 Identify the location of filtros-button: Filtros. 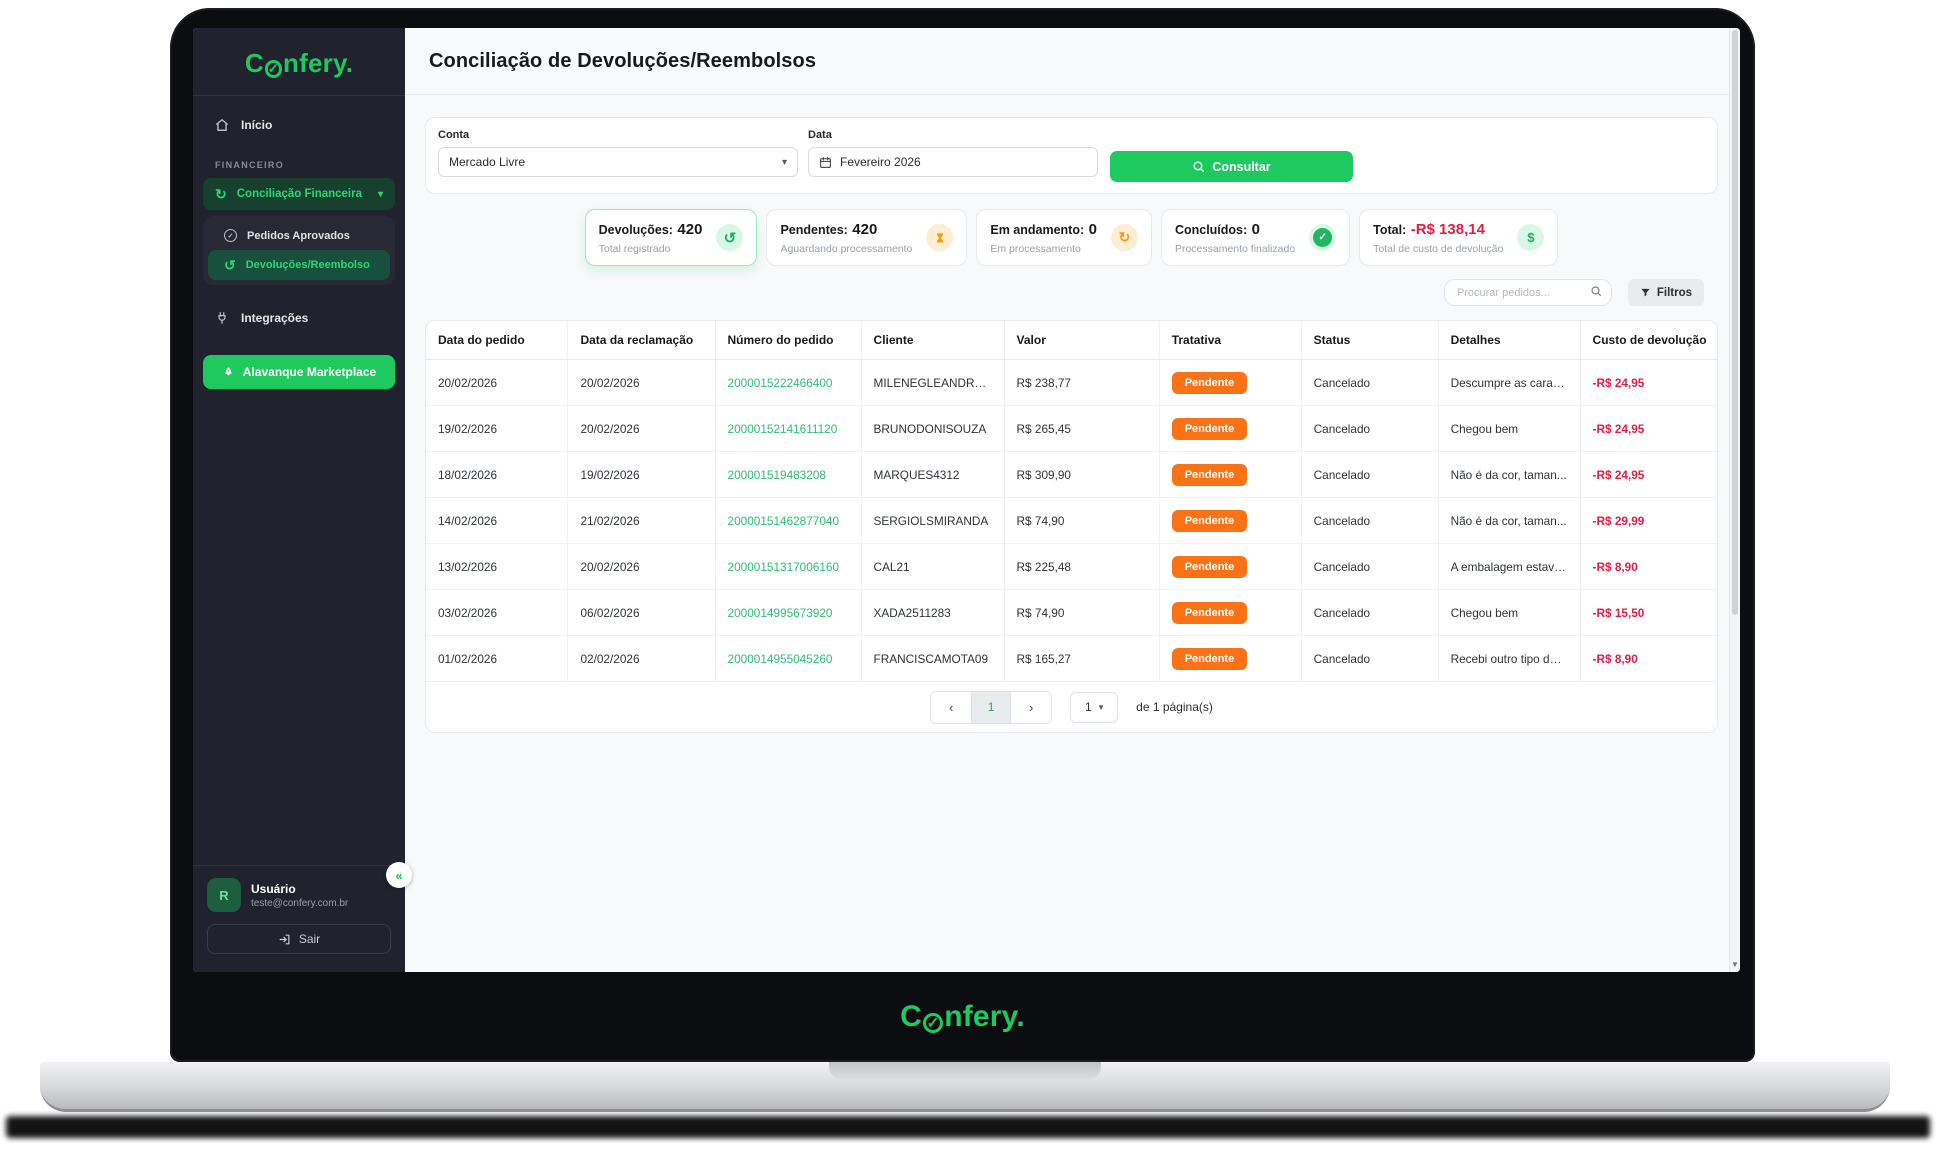
(1665, 292).